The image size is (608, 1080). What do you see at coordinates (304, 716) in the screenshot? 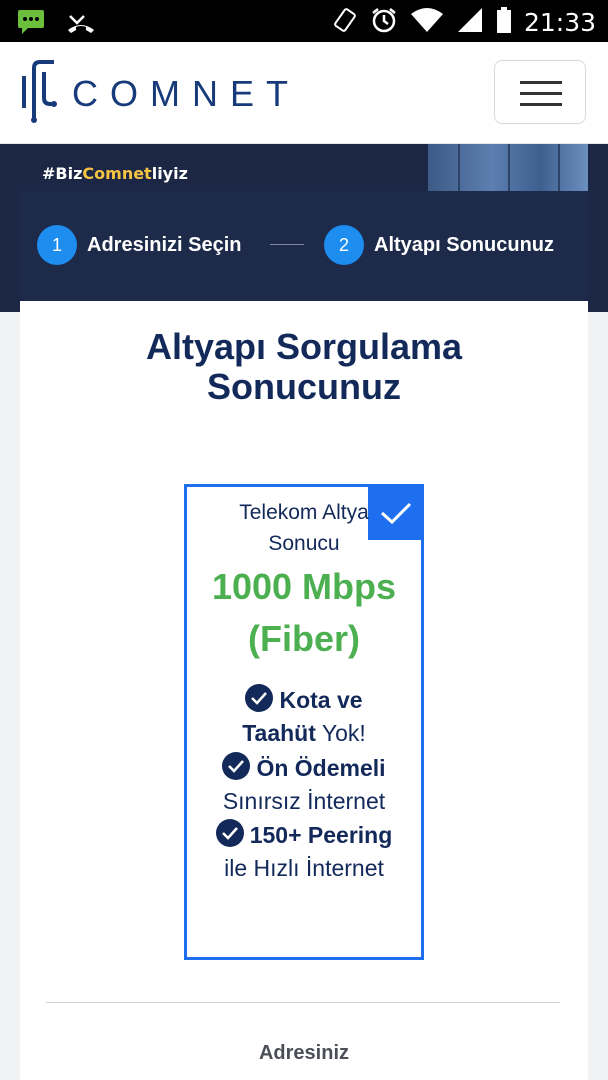
I see `feature-quota: Kota ve Taahüt Yok!` at bounding box center [304, 716].